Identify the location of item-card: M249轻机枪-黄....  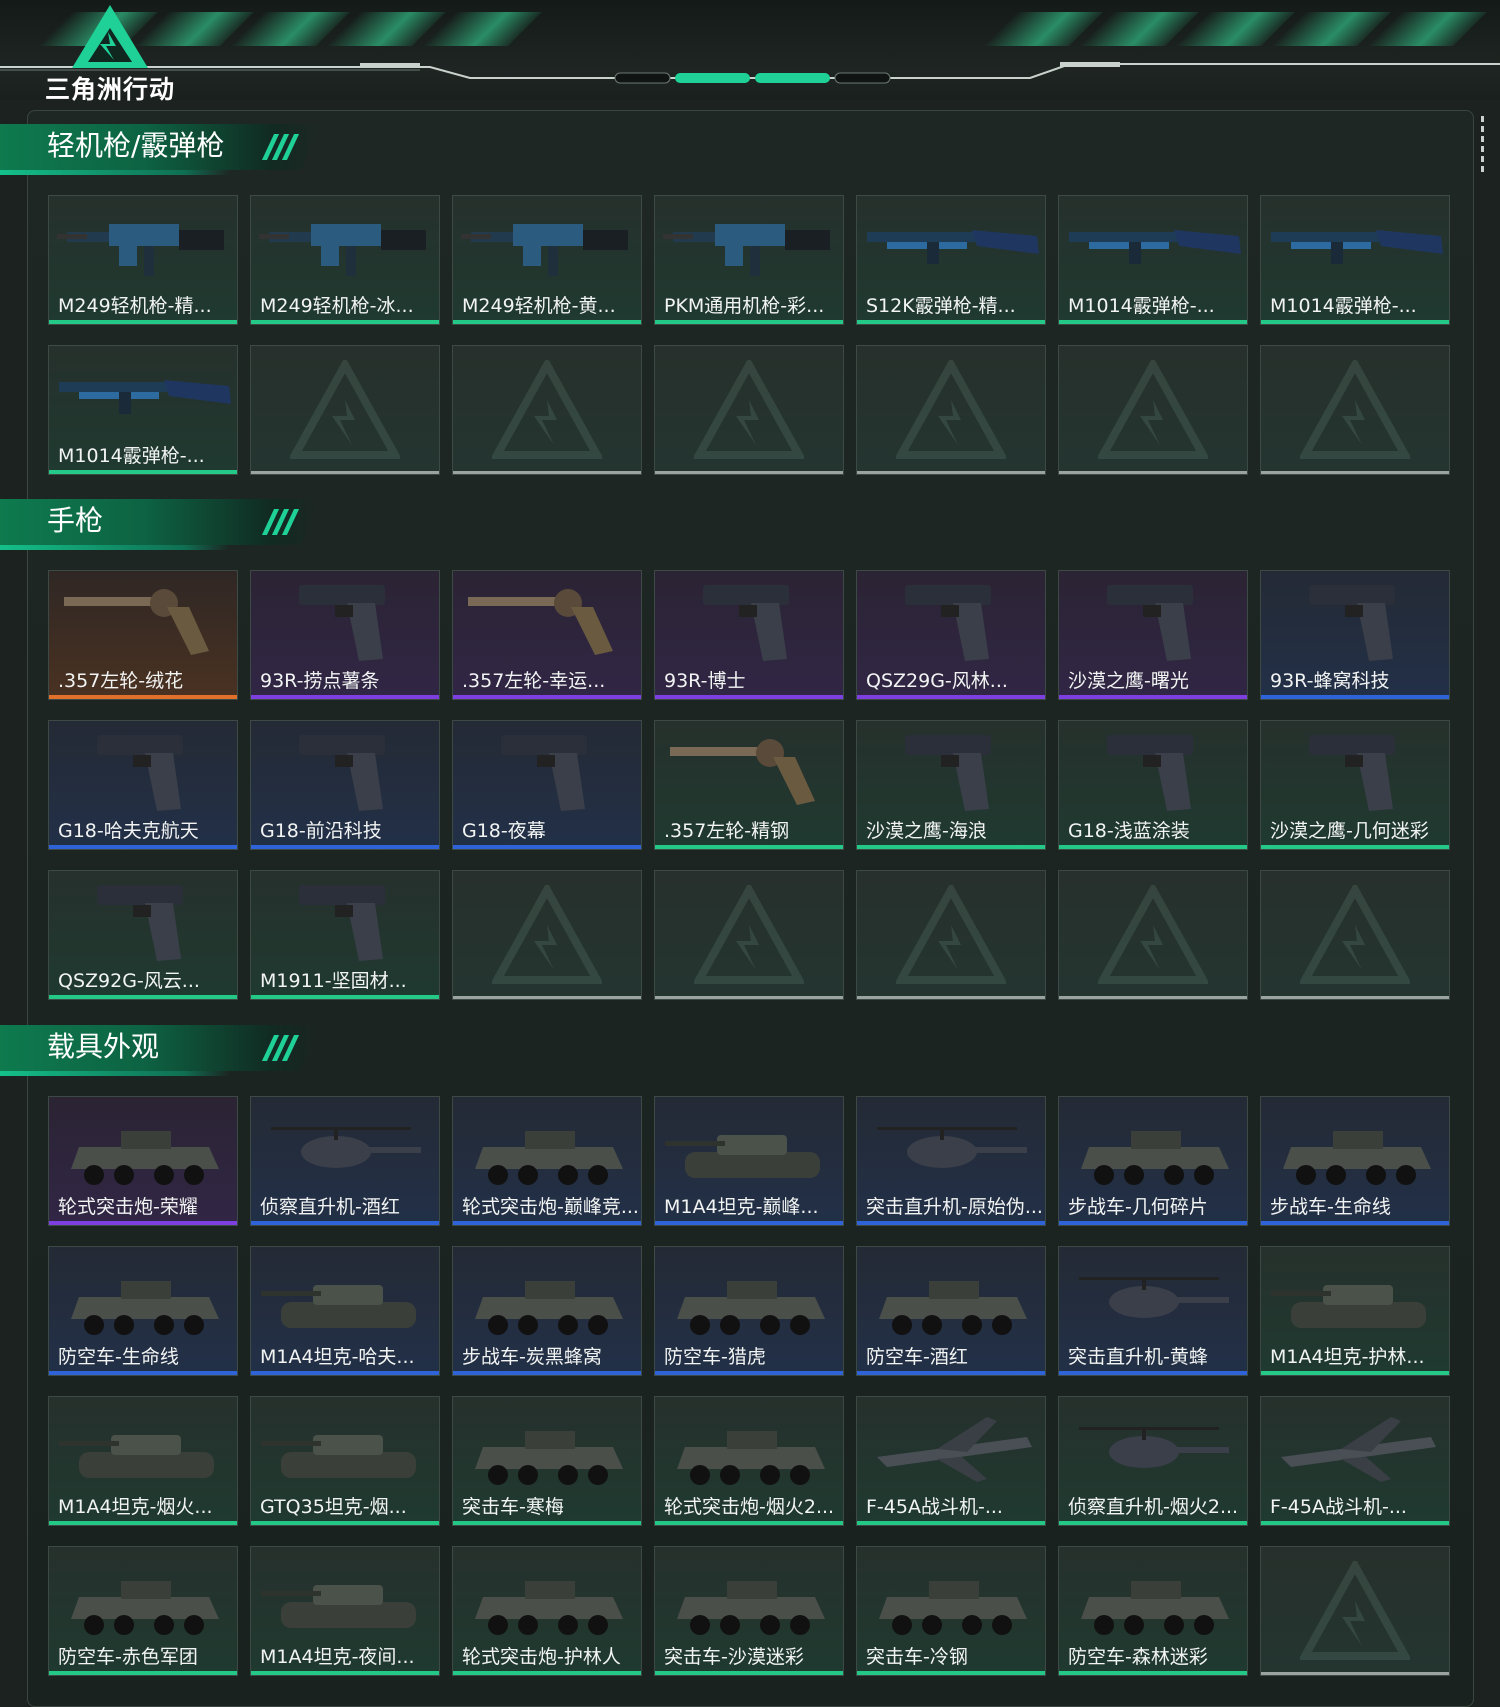
(547, 260).